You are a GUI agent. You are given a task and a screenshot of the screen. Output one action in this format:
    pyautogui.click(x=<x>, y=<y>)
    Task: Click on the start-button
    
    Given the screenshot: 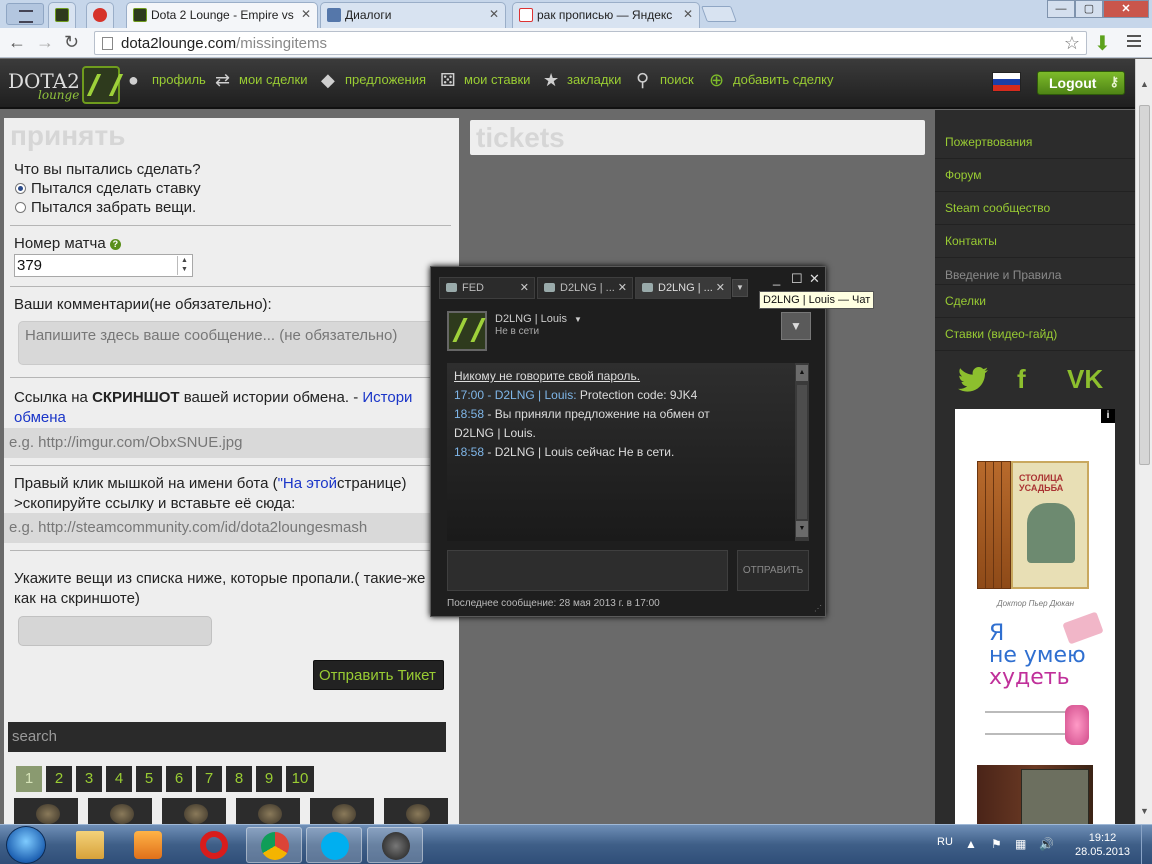 What is the action you would take?
    pyautogui.click(x=26, y=845)
    